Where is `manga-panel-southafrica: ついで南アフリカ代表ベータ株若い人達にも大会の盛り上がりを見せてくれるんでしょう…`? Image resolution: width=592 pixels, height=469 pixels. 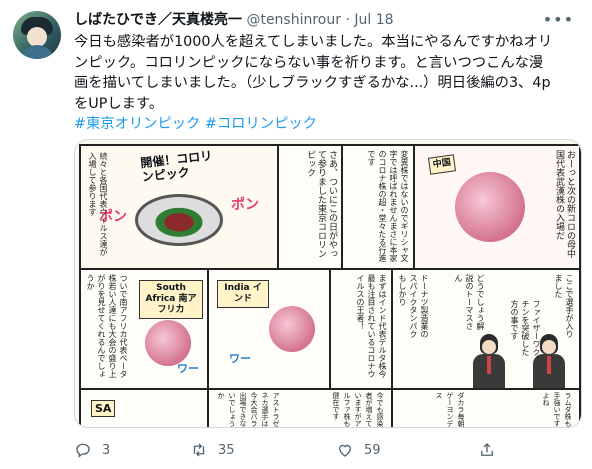
manga-panel-southafrica: ついで南アフリカ代表ベータ株若い人達にも大会の盛り上がりを見せてくれるんでしょう… is located at coordinates (144, 329).